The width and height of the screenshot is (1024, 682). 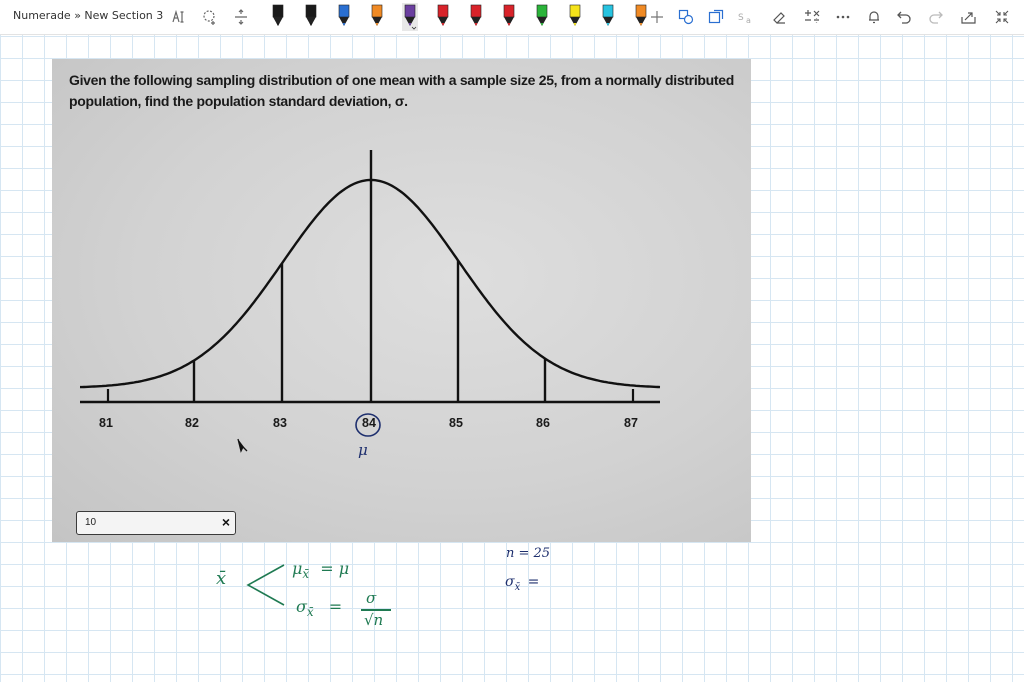 What do you see at coordinates (369, 423) in the screenshot?
I see `tick-label-84: 84` at bounding box center [369, 423].